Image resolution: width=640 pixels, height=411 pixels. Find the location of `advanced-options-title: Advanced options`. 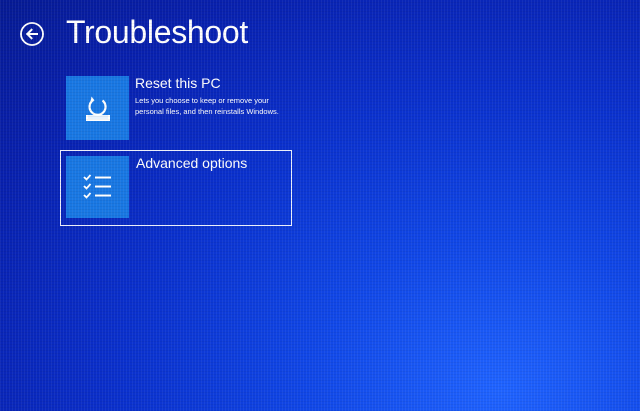

advanced-options-title: Advanced options is located at coordinates (192, 163).